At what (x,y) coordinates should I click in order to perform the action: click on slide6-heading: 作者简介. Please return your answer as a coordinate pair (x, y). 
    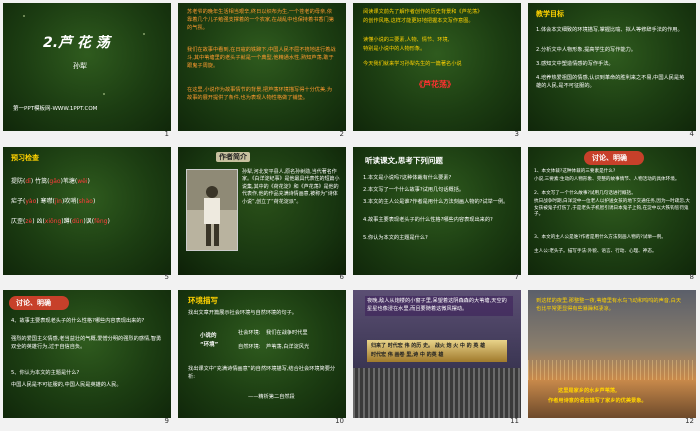
    Looking at the image, I should click on (233, 157).